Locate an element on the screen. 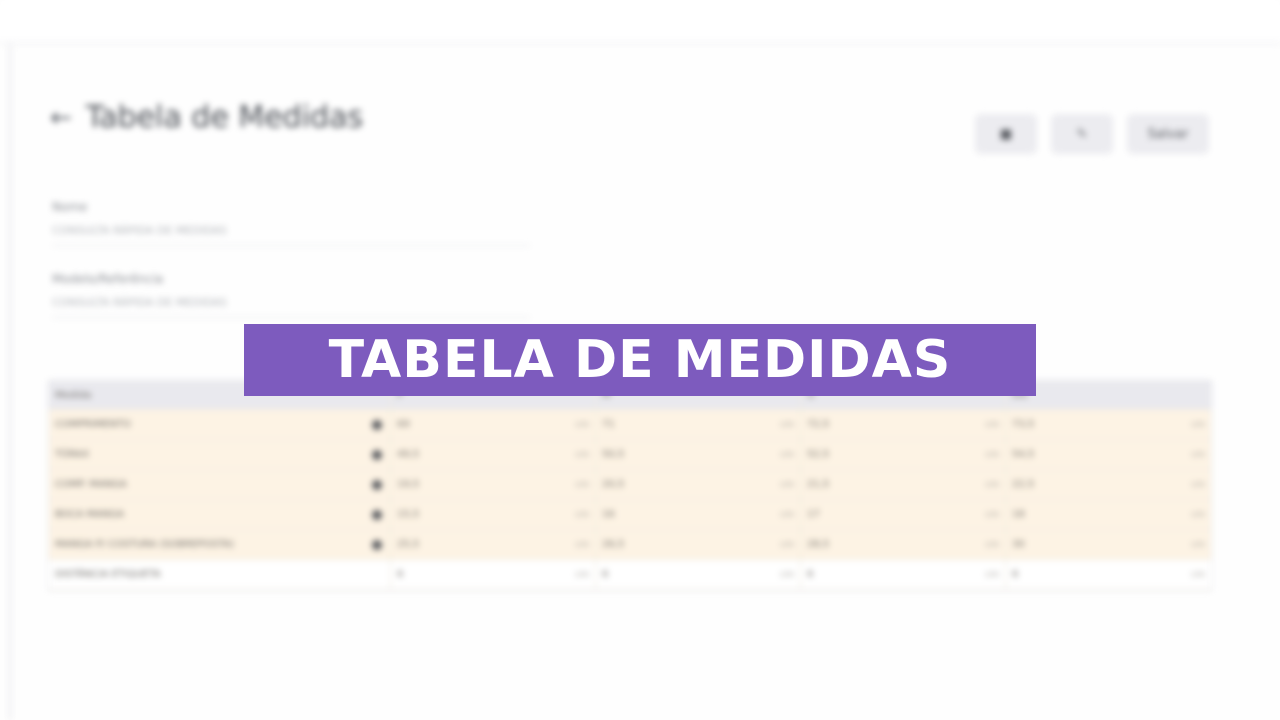 Image resolution: width=1280 pixels, height=720 pixels. save-button-label: Salvar is located at coordinates (1168, 134).